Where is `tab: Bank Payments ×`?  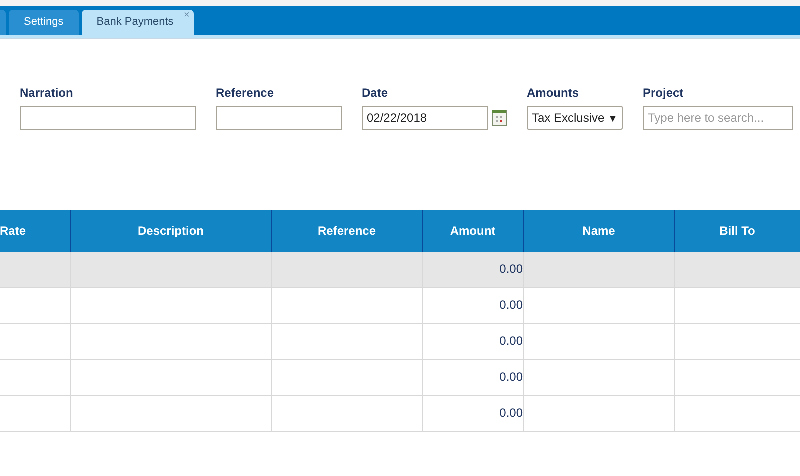 tab: Bank Payments × is located at coordinates (138, 22).